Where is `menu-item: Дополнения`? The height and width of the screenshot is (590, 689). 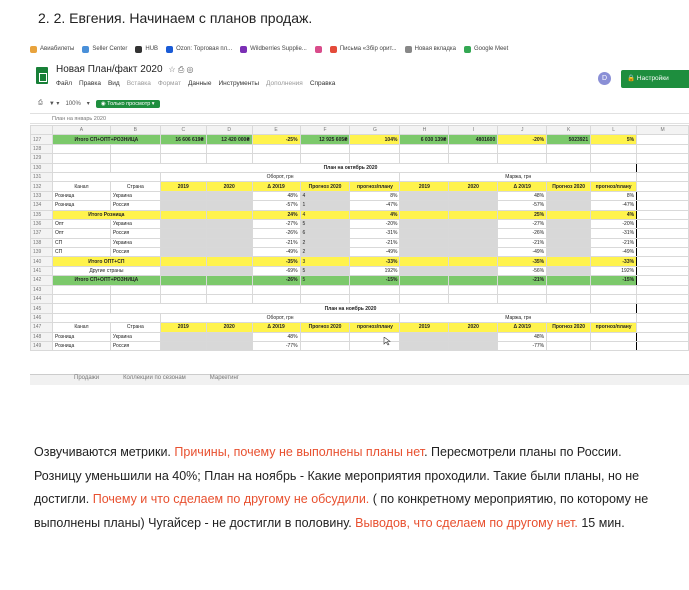 menu-item: Дополнения is located at coordinates (284, 83).